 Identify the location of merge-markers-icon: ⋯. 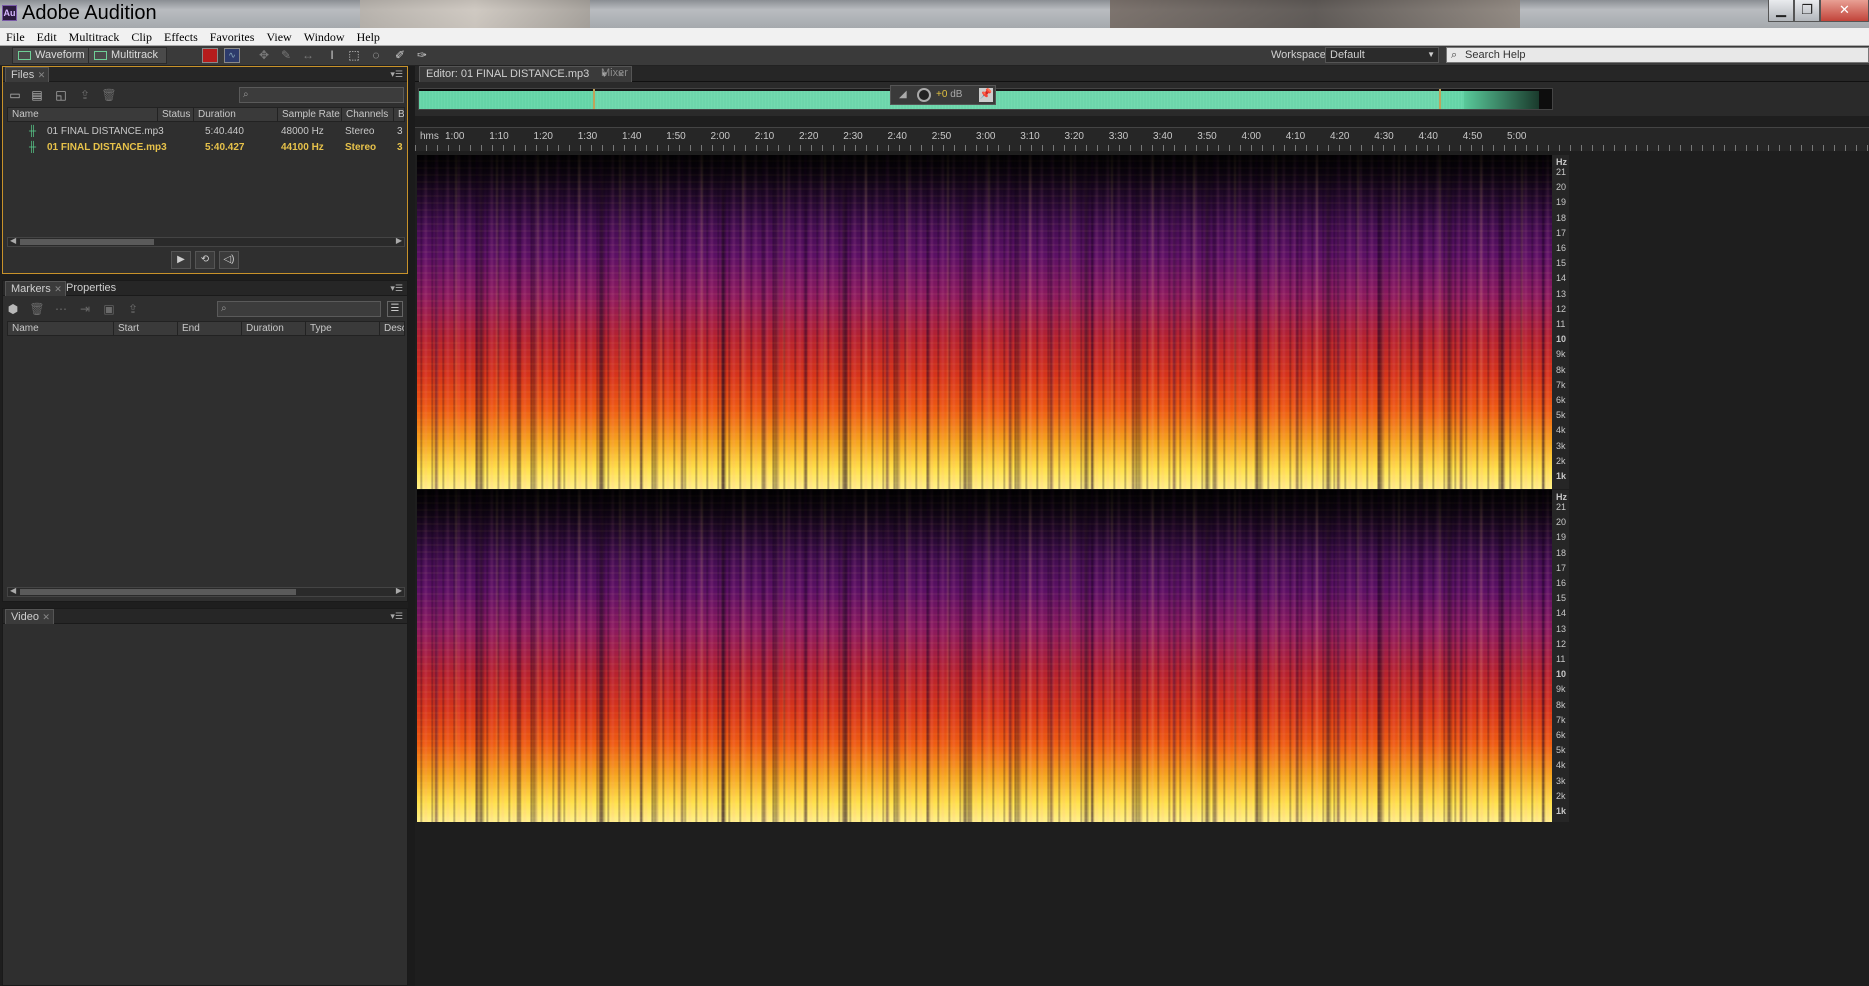
(61, 309).